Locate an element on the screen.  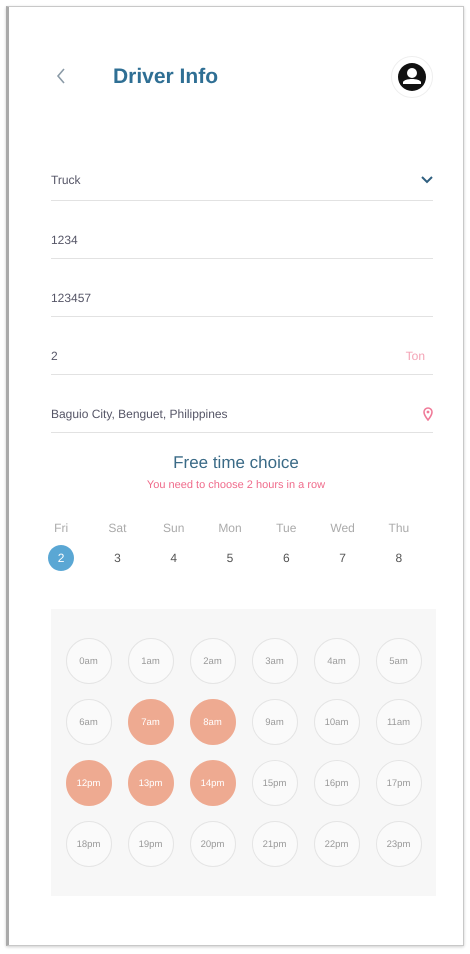
date-button: 3 is located at coordinates (117, 558).